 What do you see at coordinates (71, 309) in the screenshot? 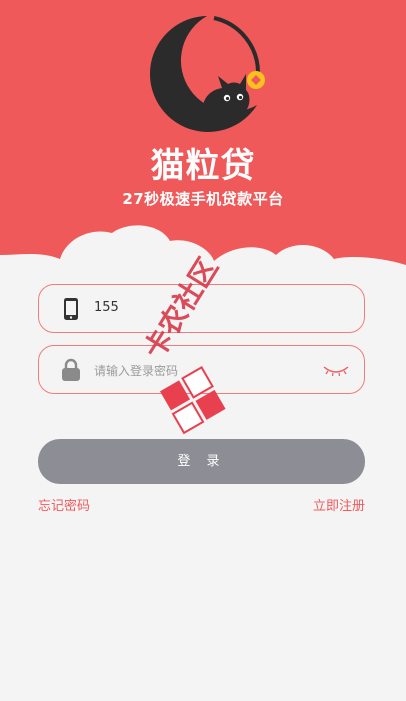
I see `phone-icon` at bounding box center [71, 309].